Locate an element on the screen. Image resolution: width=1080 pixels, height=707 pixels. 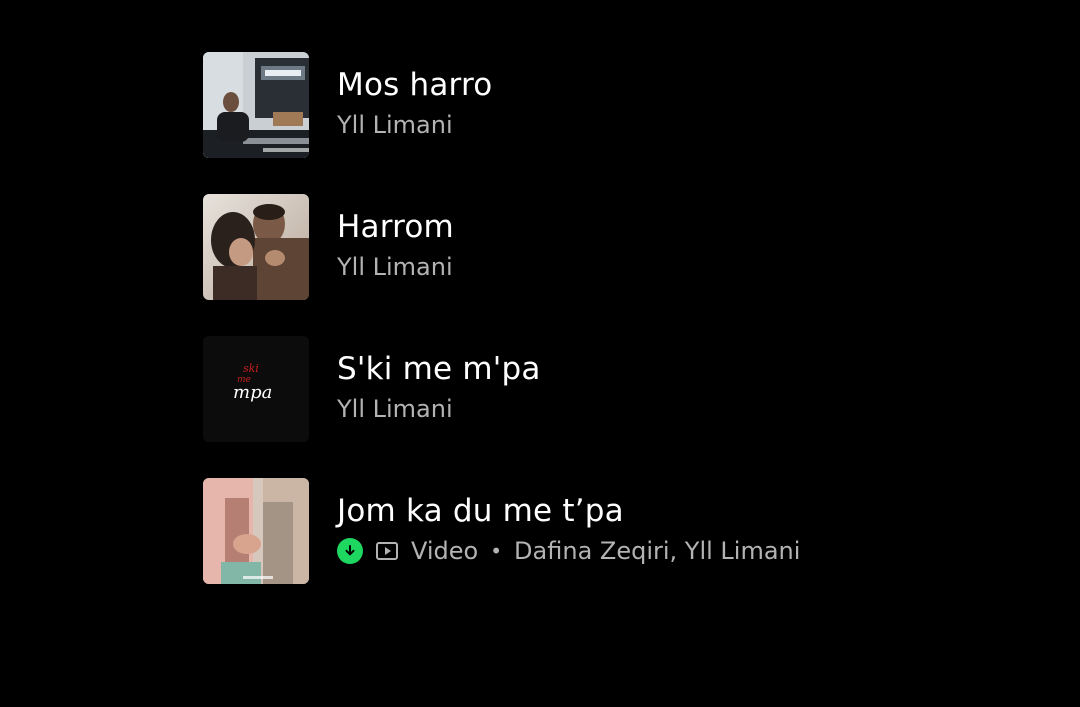
track-title: Jom ka du me t’pa is located at coordinates (680, 511).